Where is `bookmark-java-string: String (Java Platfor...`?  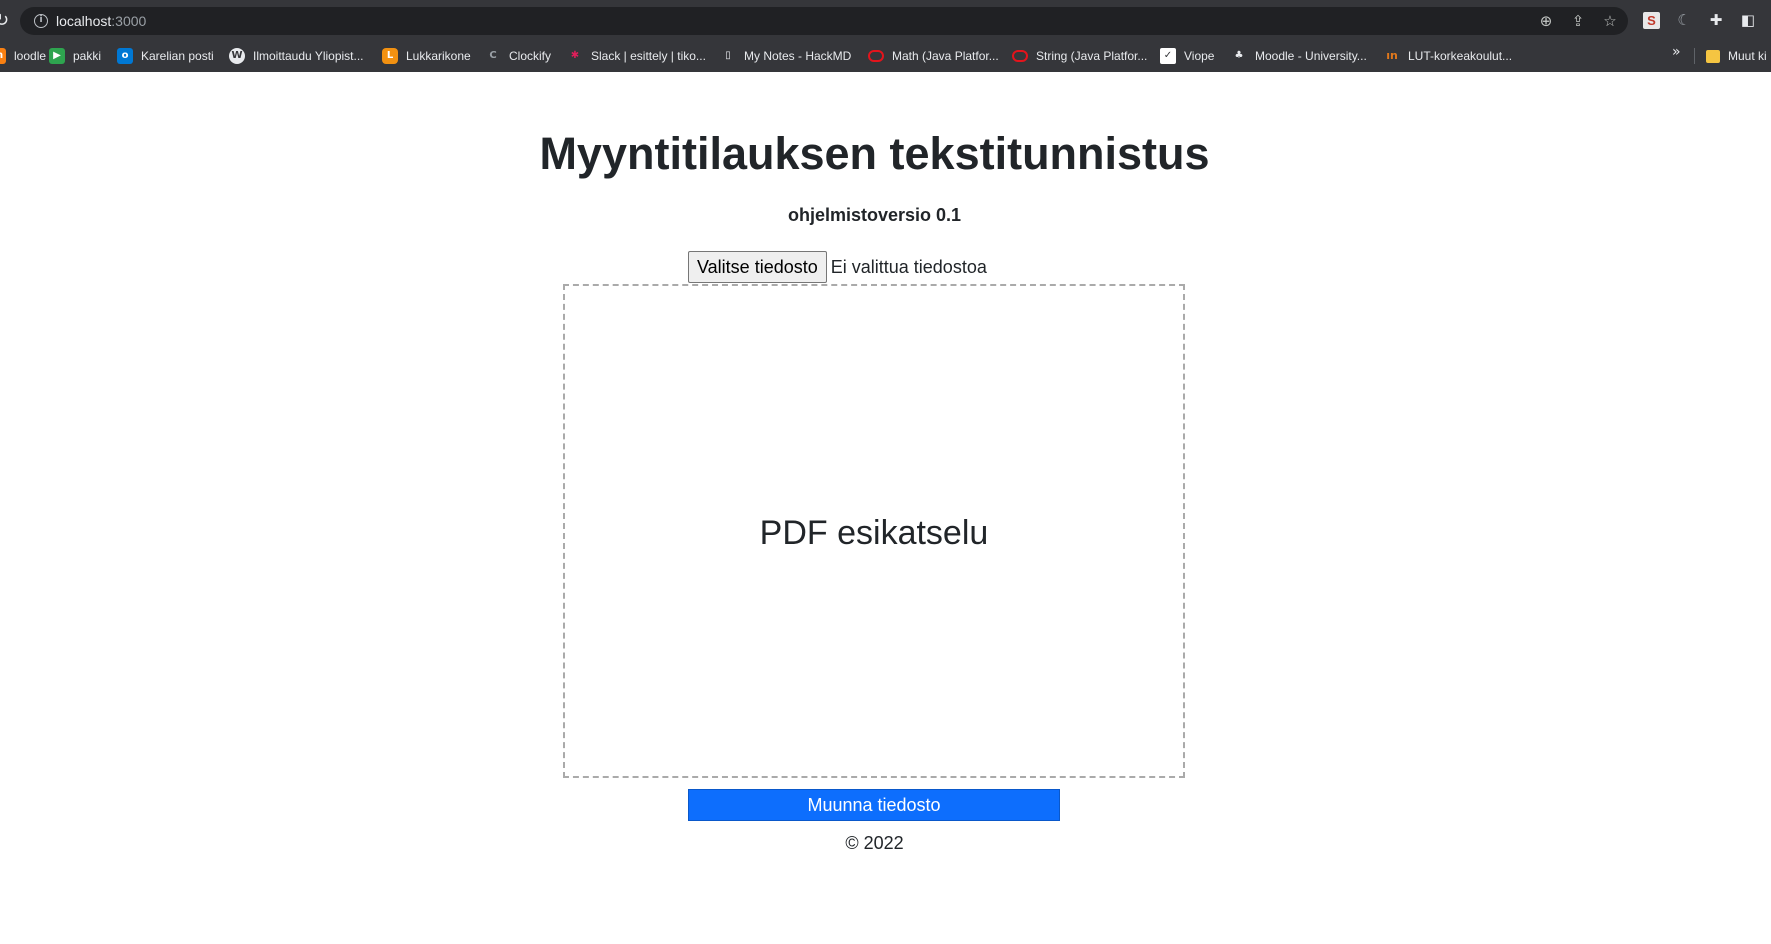
bookmark-java-string: String (Java Platfor... is located at coordinates (1079, 56).